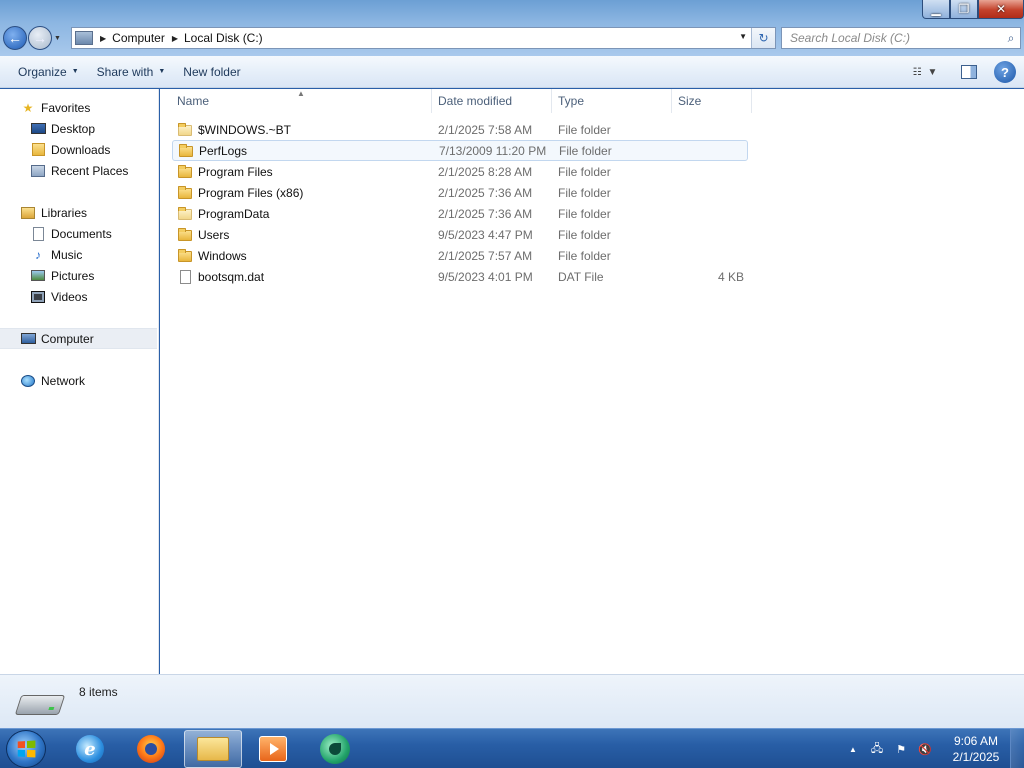 The height and width of the screenshot is (768, 1024). Describe the element at coordinates (1017, 748) in the screenshot. I see `show-desktop-button` at that location.